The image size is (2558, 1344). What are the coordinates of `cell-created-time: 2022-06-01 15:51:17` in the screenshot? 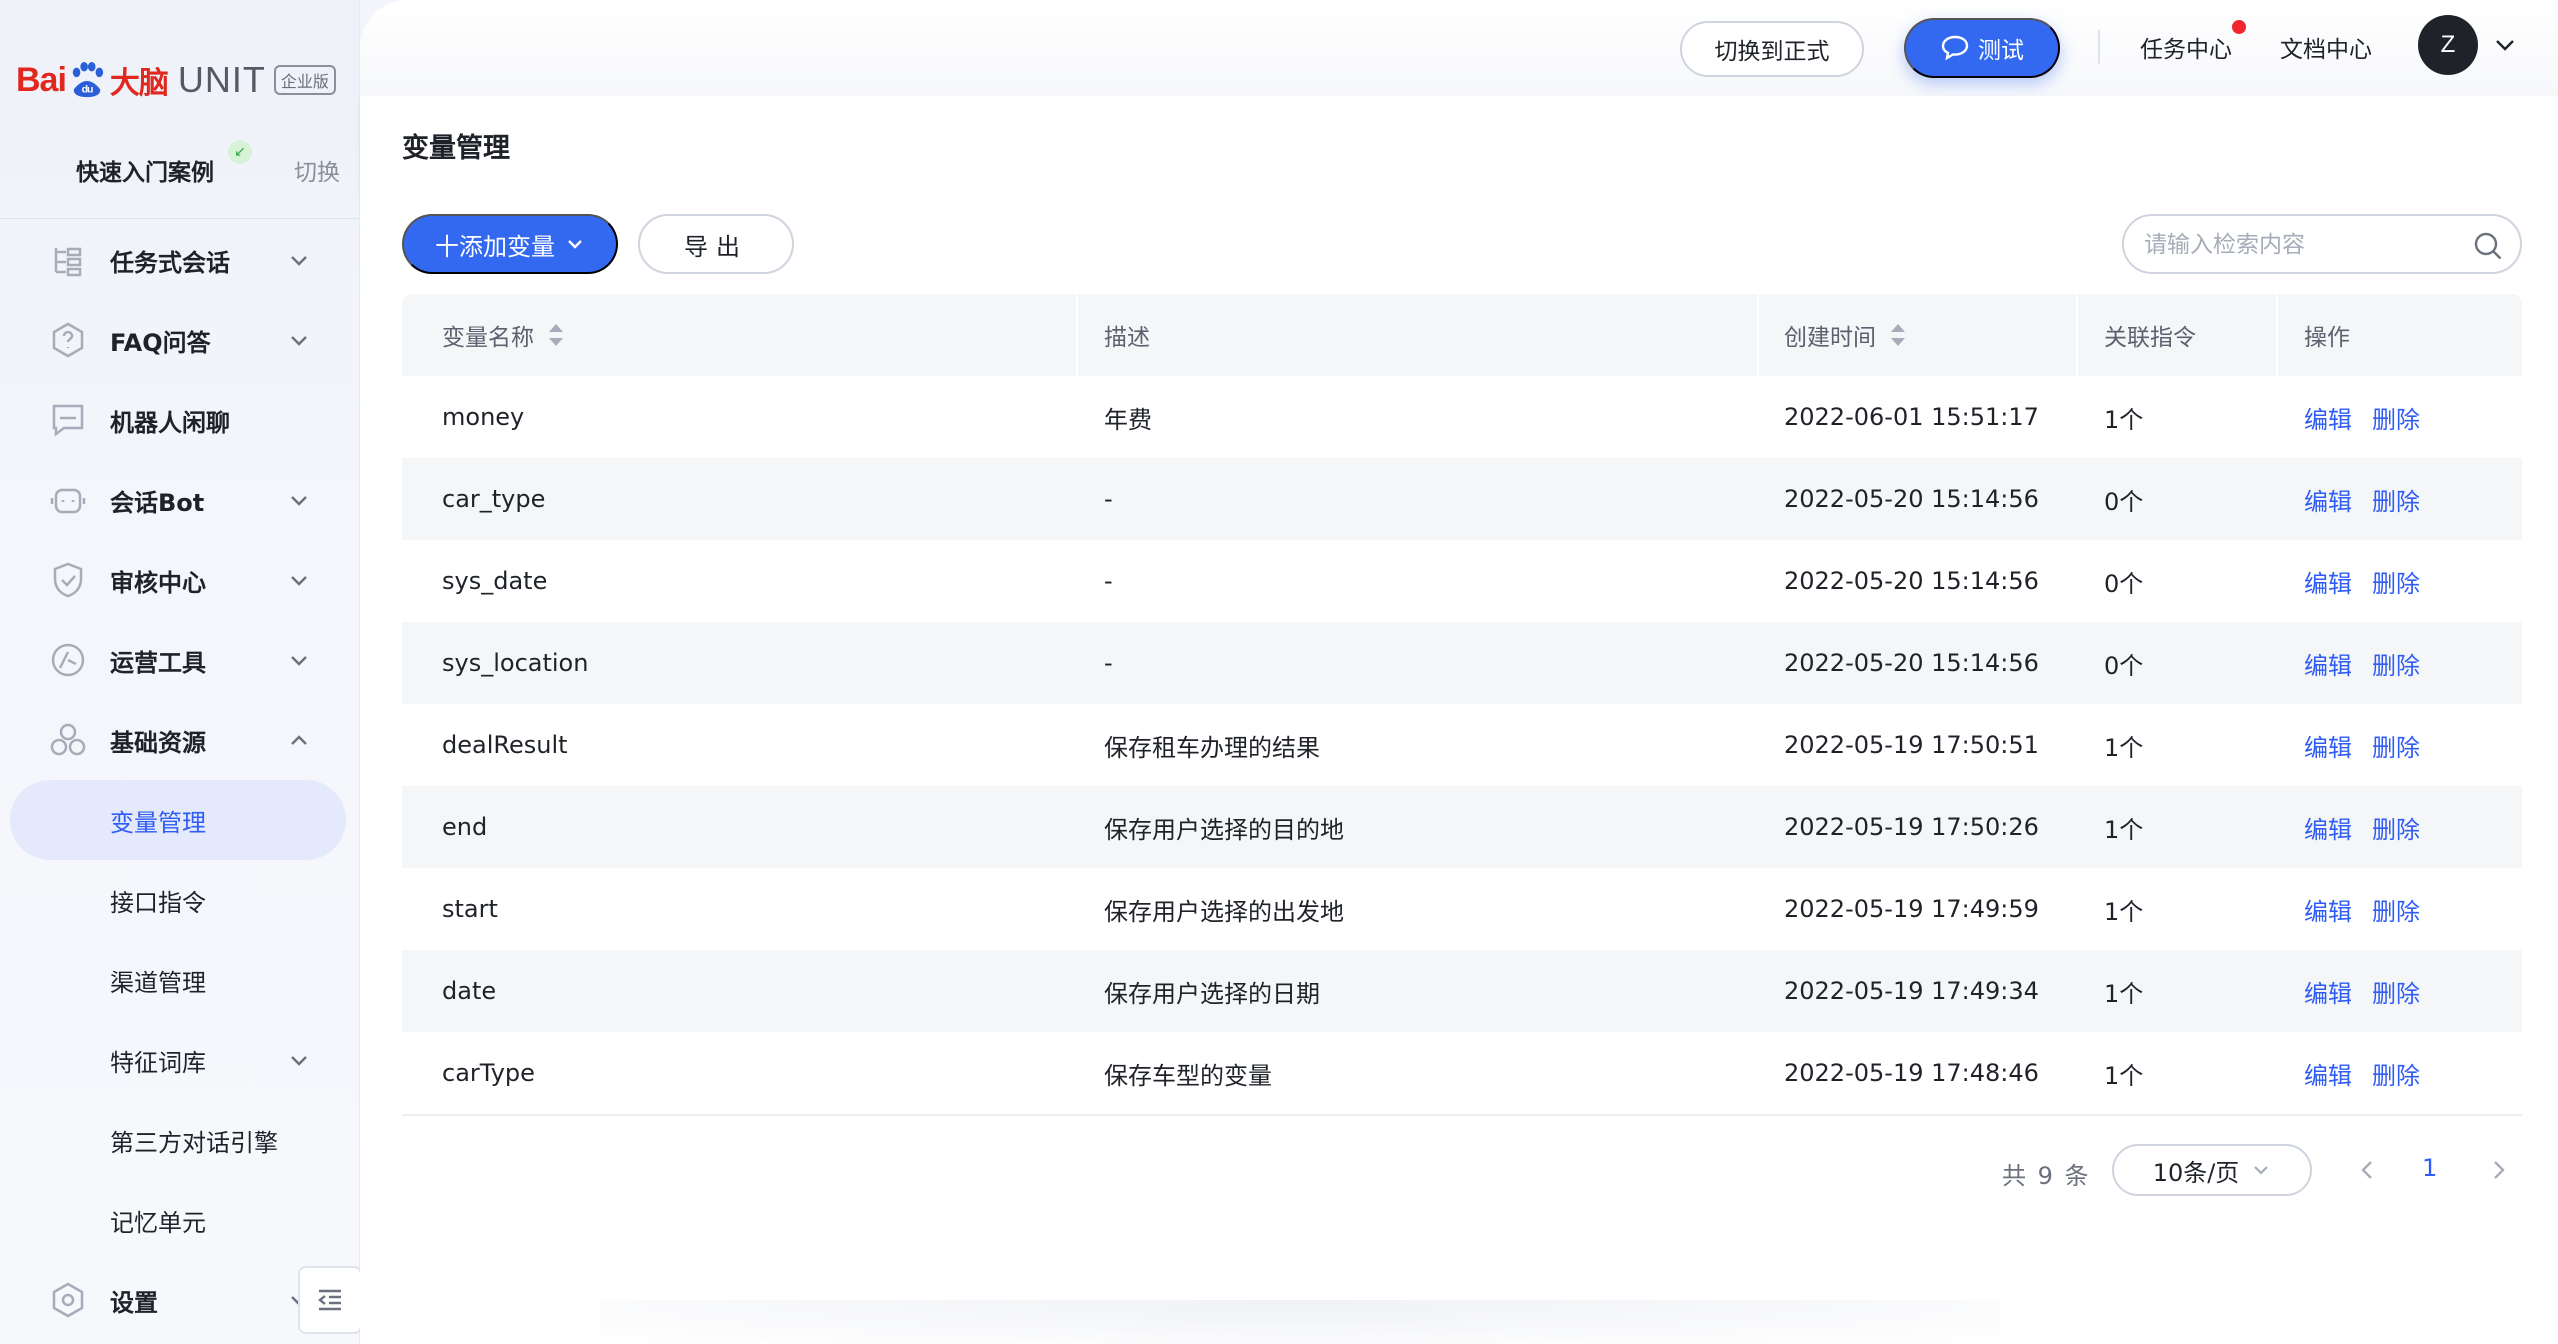 It's located at (1911, 417).